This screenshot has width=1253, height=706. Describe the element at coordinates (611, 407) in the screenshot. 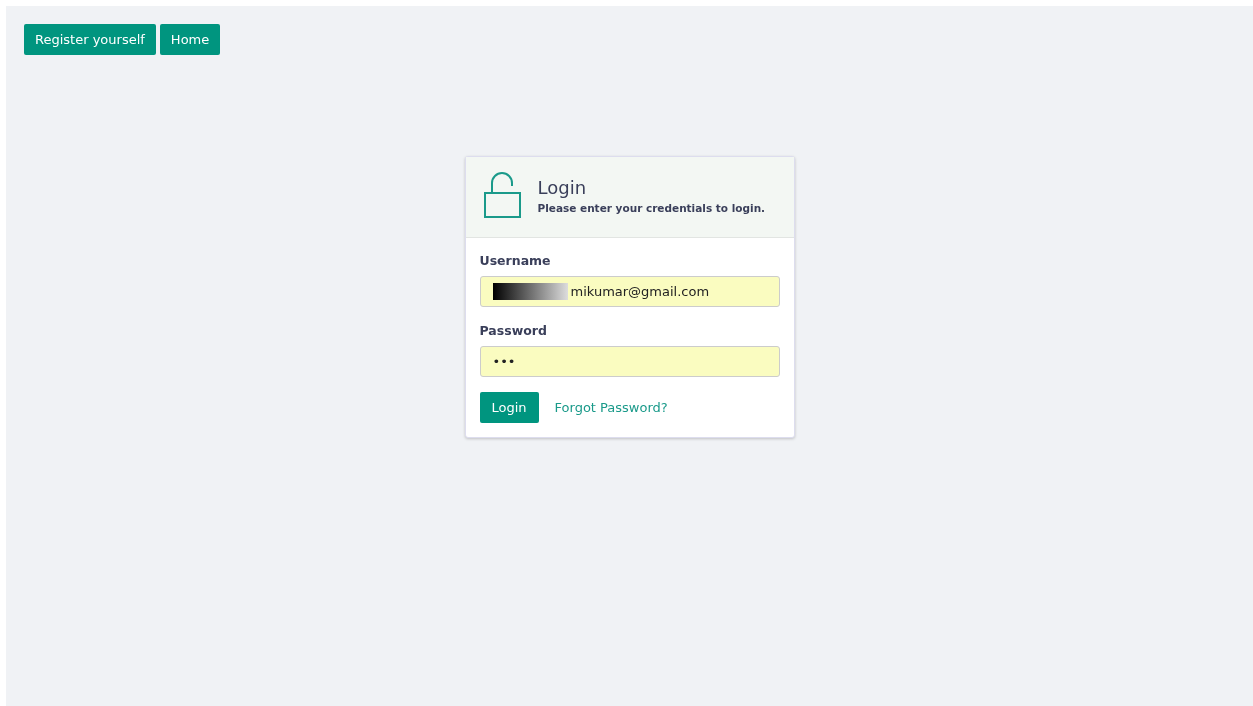

I see `forgot-password-link: Forgot Password?` at that location.